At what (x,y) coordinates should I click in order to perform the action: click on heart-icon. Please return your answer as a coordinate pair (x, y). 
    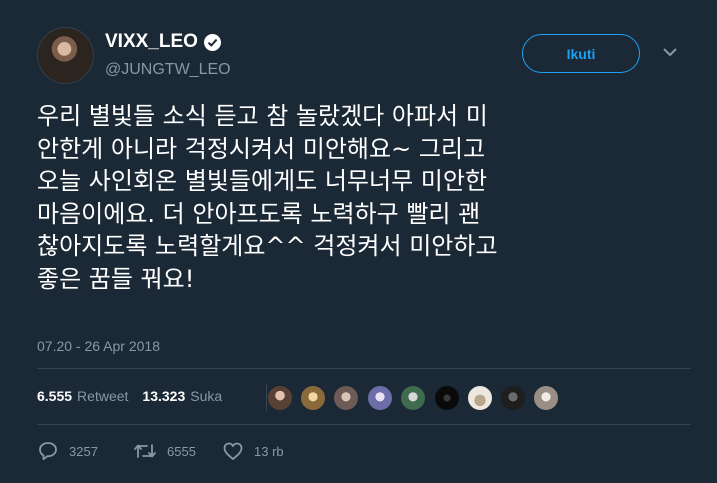
    Looking at the image, I should click on (233, 451).